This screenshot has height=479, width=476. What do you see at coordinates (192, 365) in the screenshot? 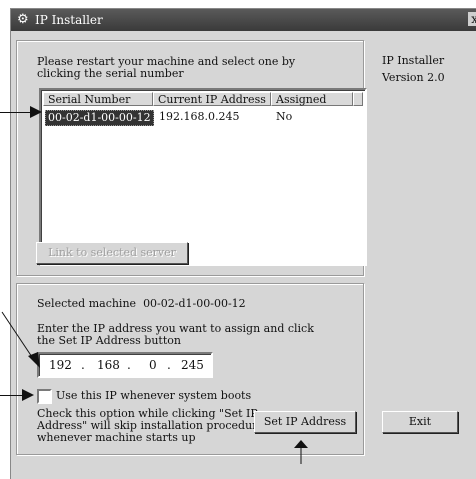
I see `ip-octet-4: 245` at bounding box center [192, 365].